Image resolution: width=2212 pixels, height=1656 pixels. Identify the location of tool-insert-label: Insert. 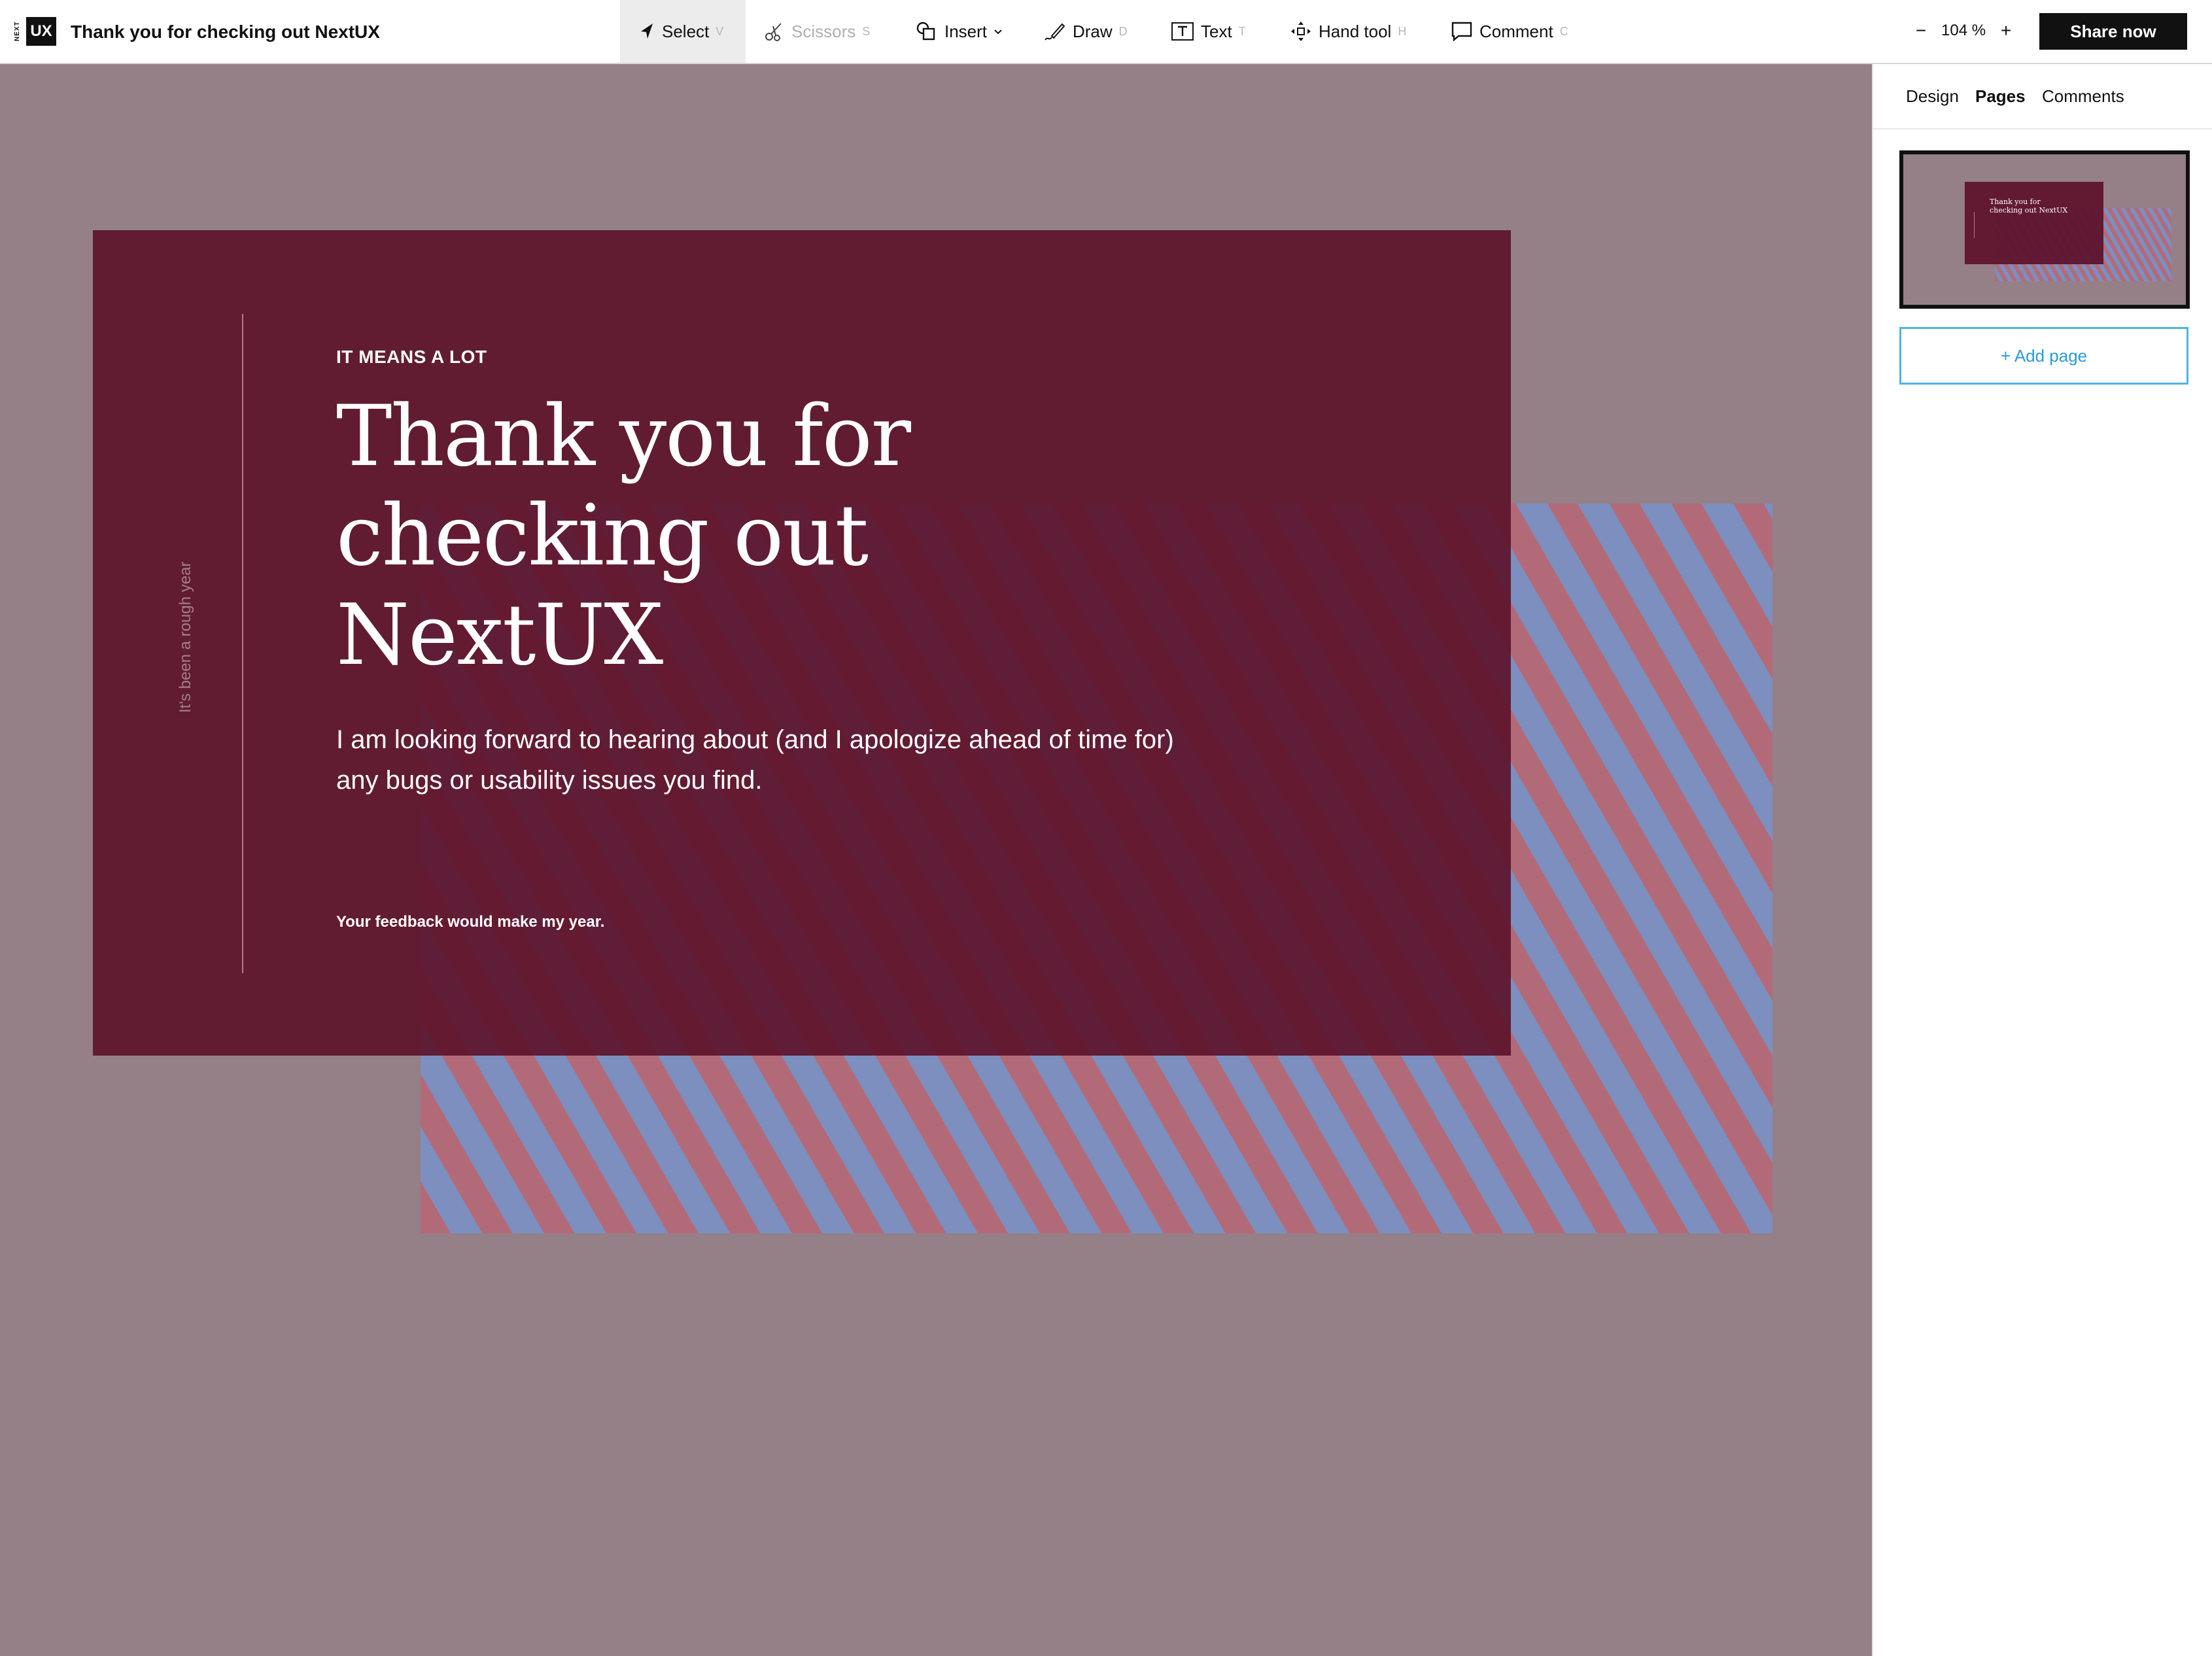
(966, 31).